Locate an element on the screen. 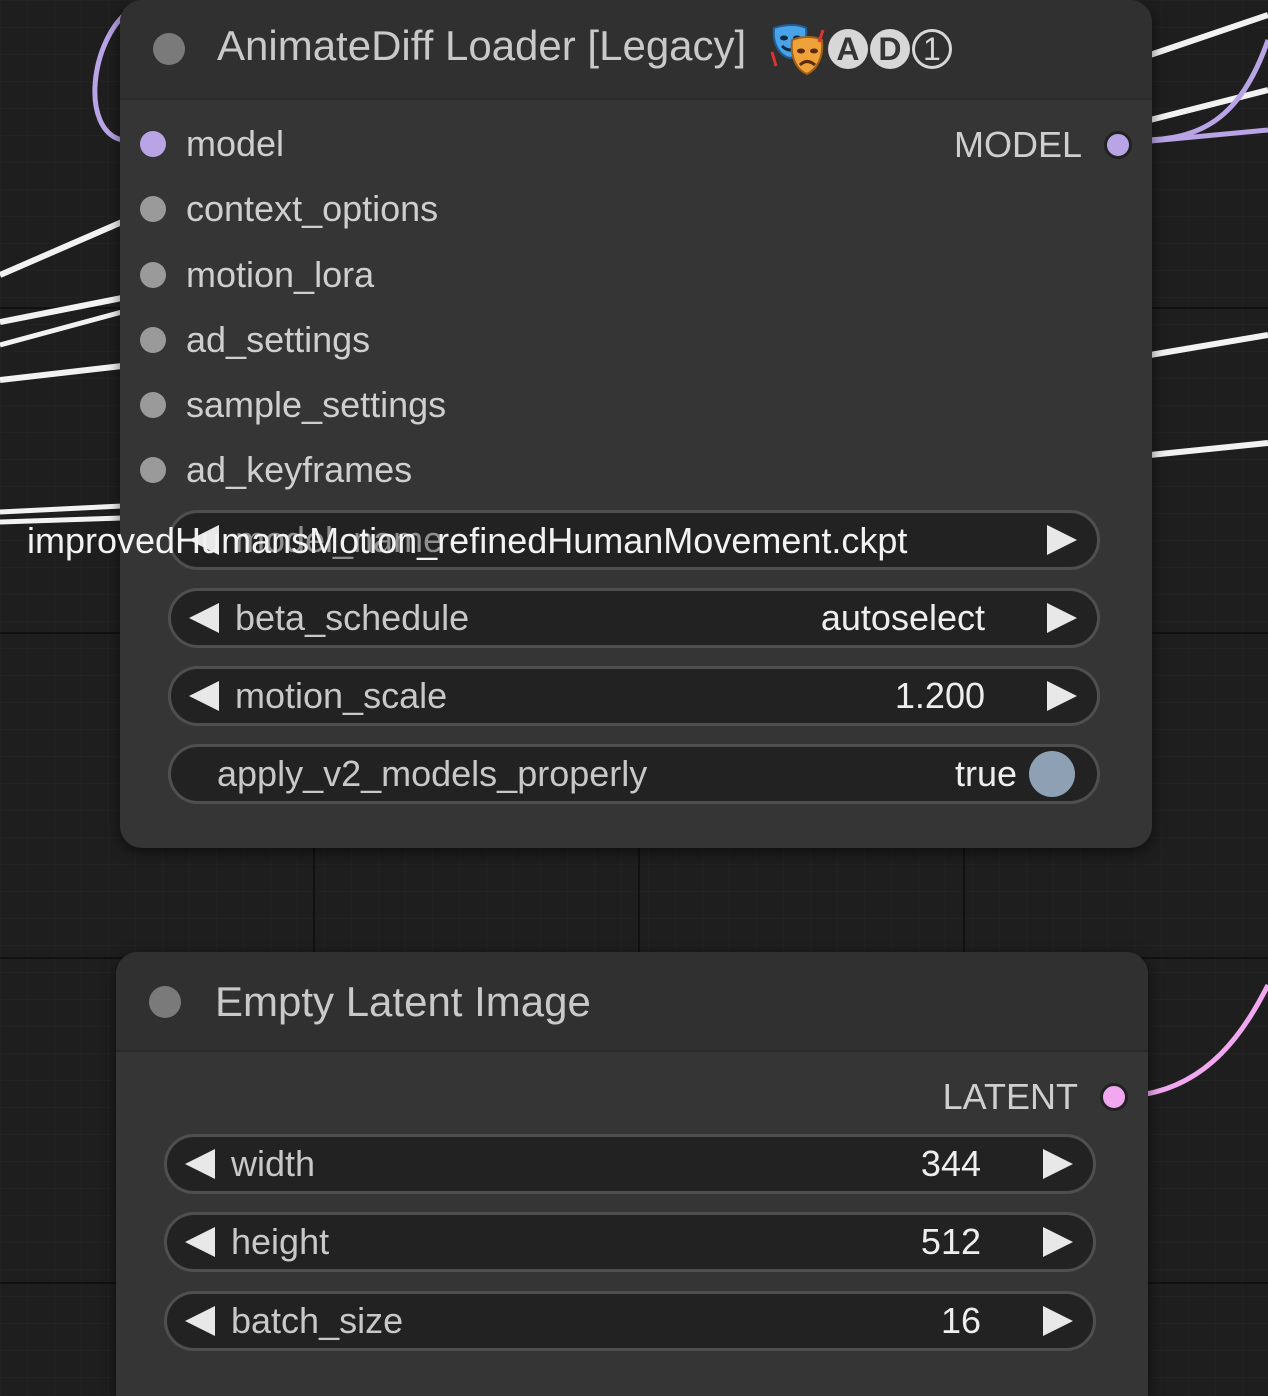 This screenshot has width=1268, height=1396. node-badge: A D 1 is located at coordinates (861, 49).